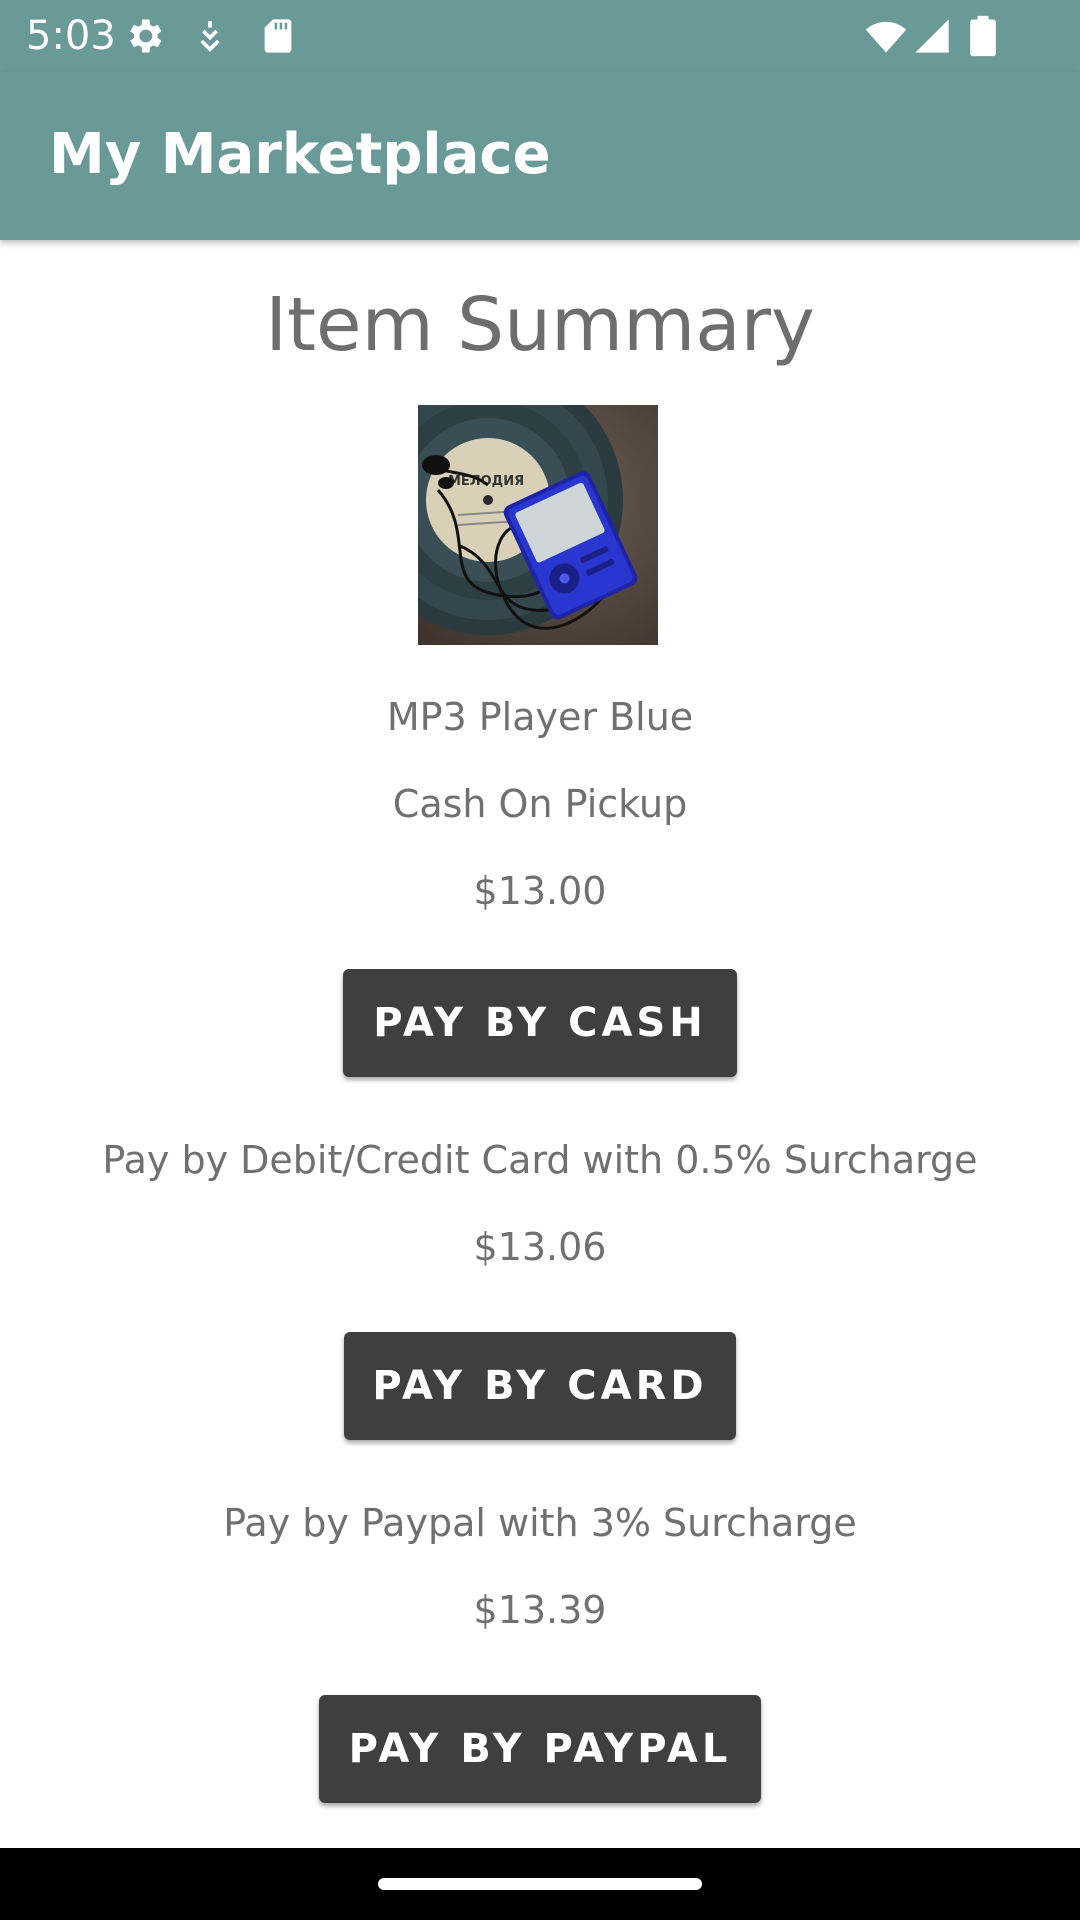  What do you see at coordinates (71, 36) in the screenshot?
I see `status-time: 5:03` at bounding box center [71, 36].